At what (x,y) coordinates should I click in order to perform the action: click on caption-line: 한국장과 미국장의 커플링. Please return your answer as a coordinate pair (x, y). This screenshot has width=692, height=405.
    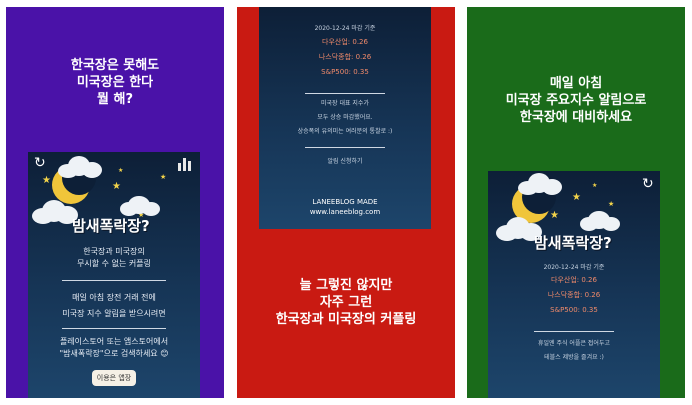
    Looking at the image, I should click on (346, 319).